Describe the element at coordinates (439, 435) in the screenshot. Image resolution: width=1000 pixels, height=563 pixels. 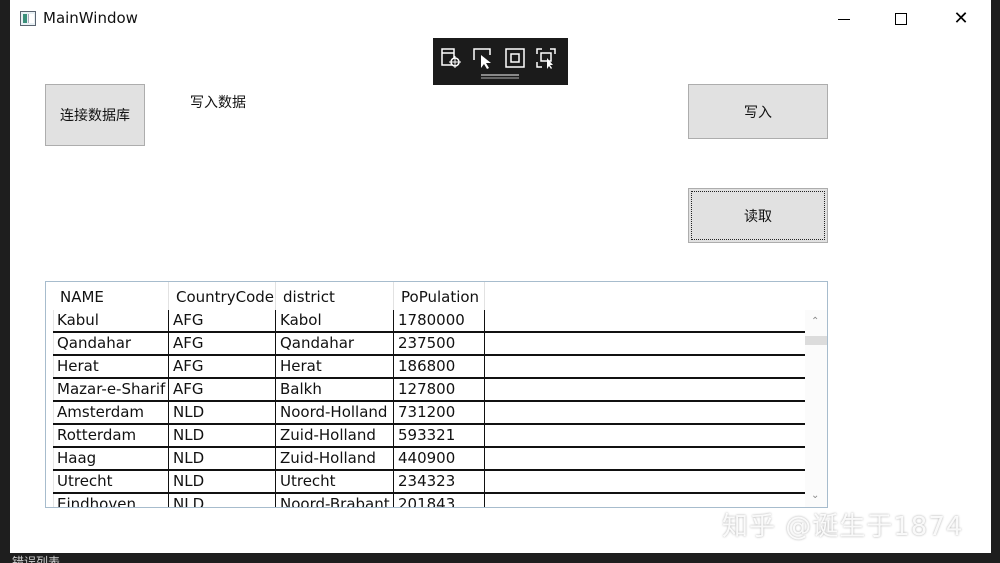
I see `table-cell: 593321` at that location.